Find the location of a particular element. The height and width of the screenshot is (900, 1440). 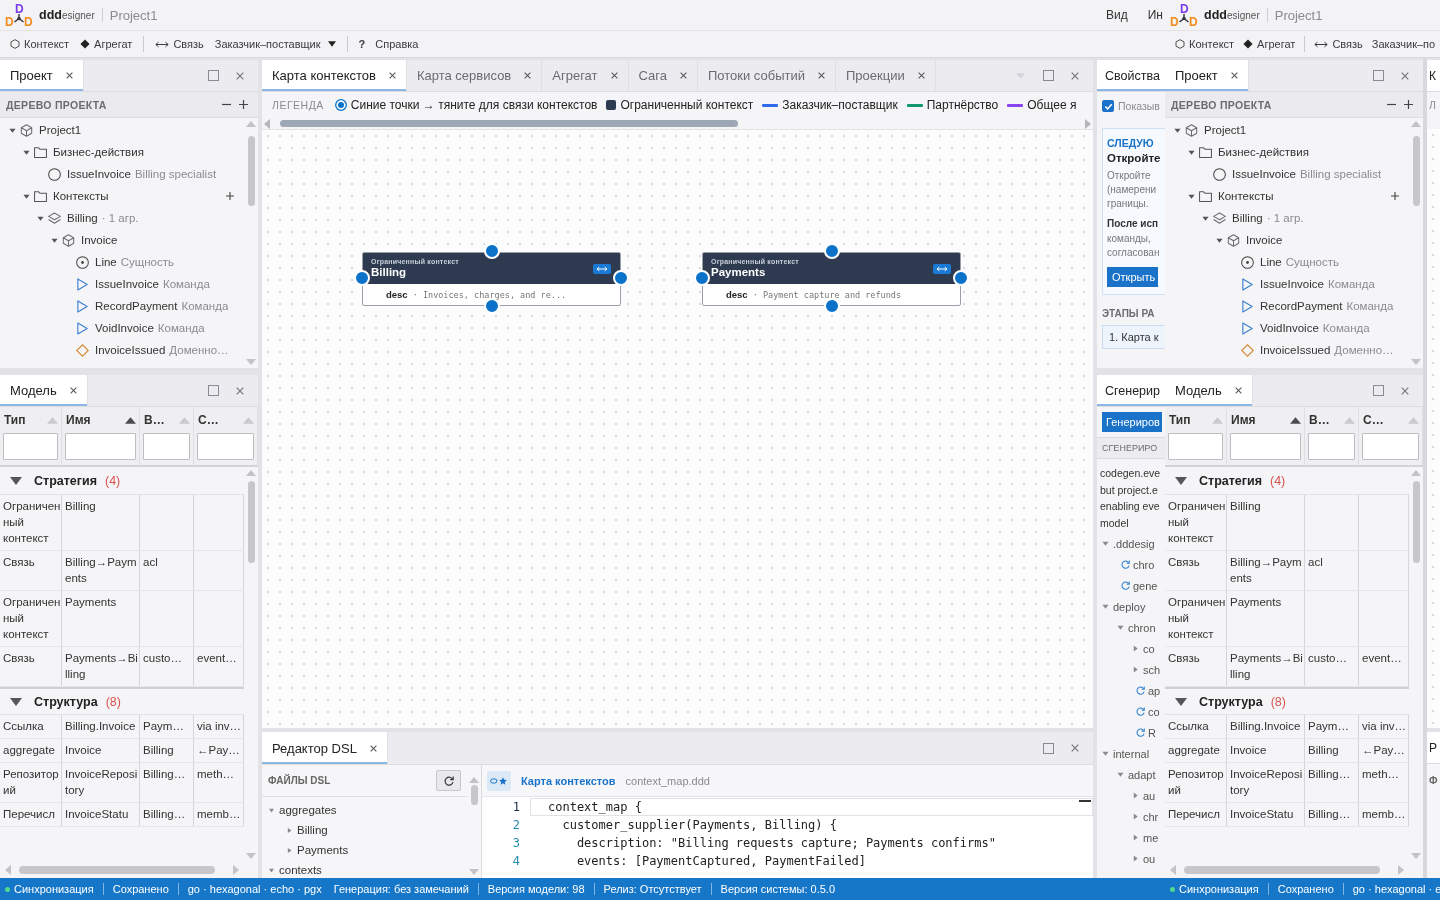

tree-item: R is located at coordinates (1152, 732).